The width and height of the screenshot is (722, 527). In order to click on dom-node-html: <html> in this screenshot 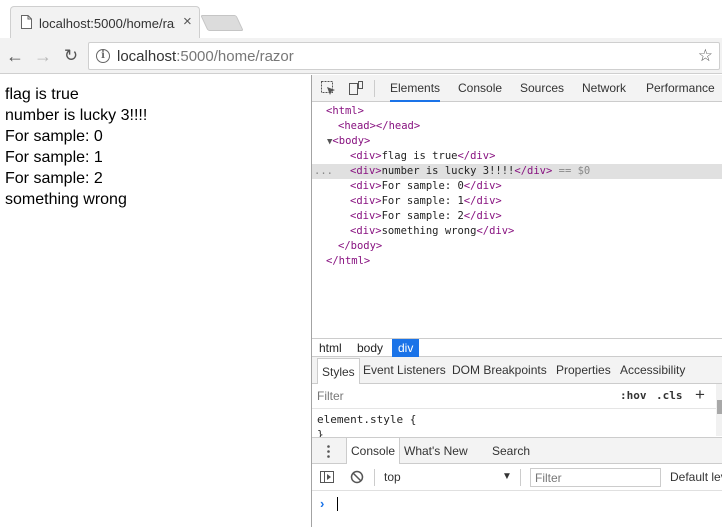, I will do `click(517, 111)`.